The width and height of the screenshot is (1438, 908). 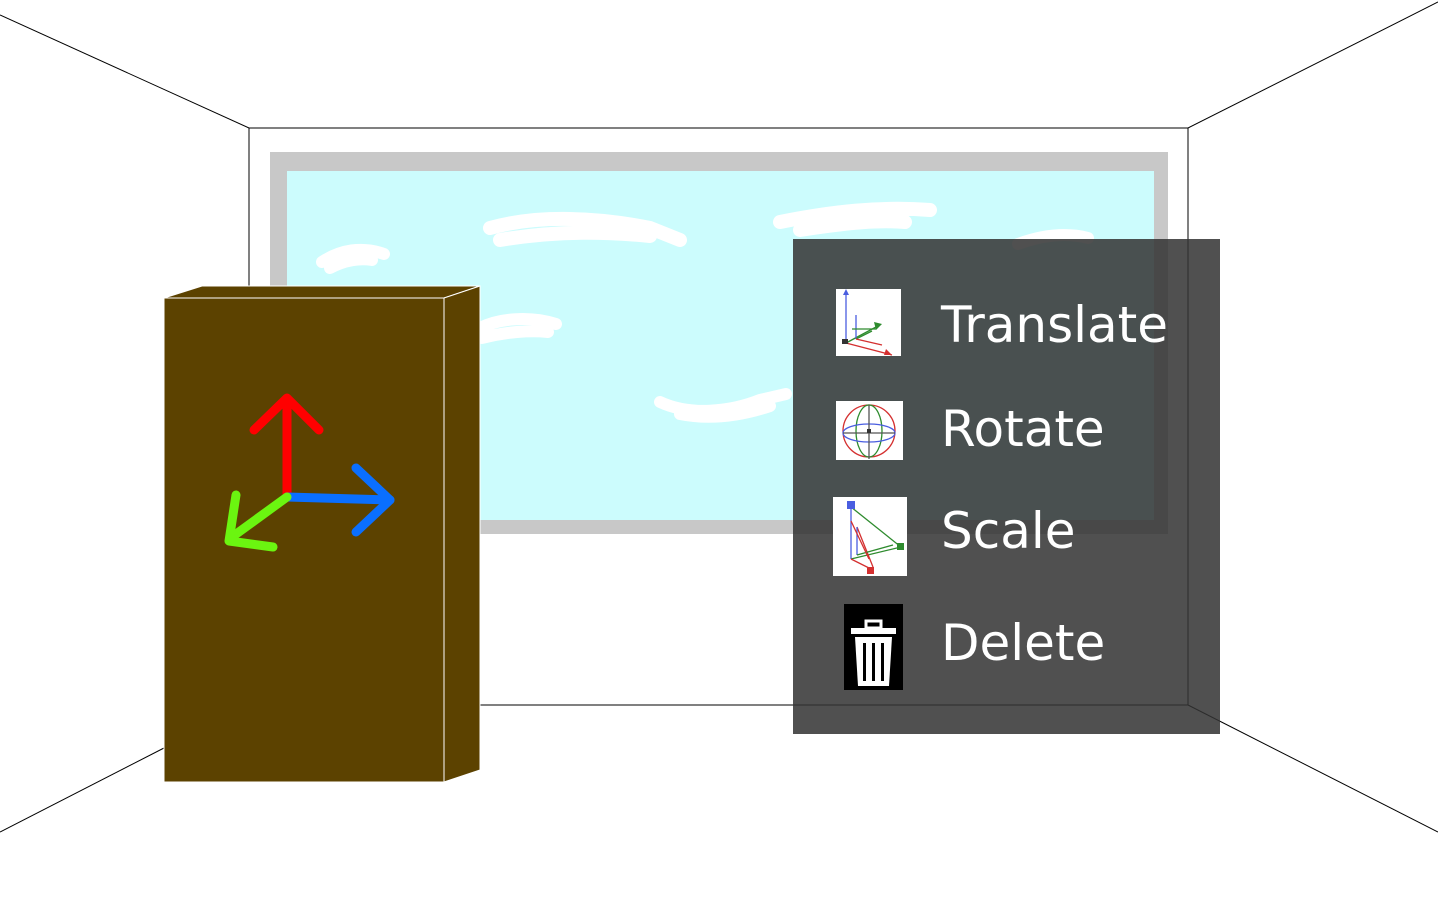 I want to click on scale-gizmo-icon, so click(x=870, y=536).